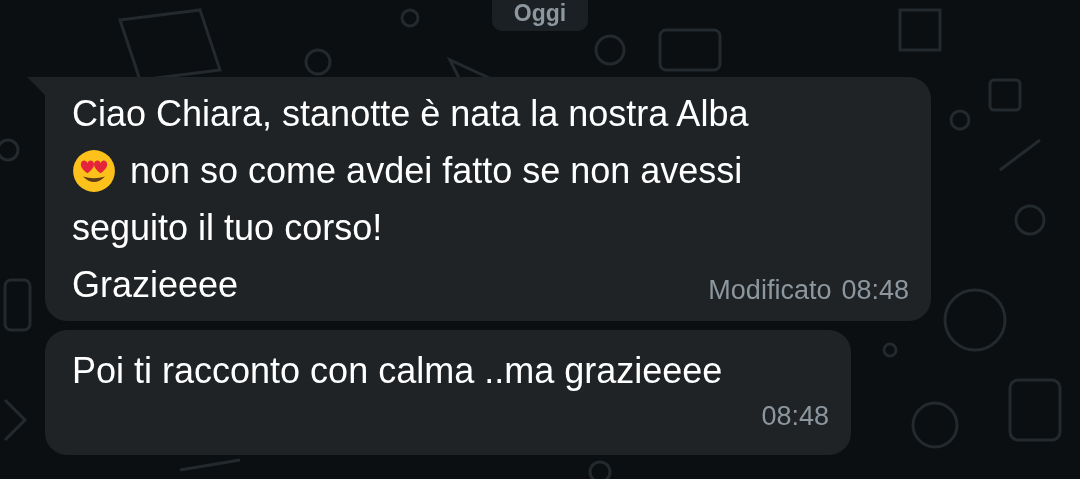  I want to click on message-text: seguito il tuo corso!, so click(227, 228).